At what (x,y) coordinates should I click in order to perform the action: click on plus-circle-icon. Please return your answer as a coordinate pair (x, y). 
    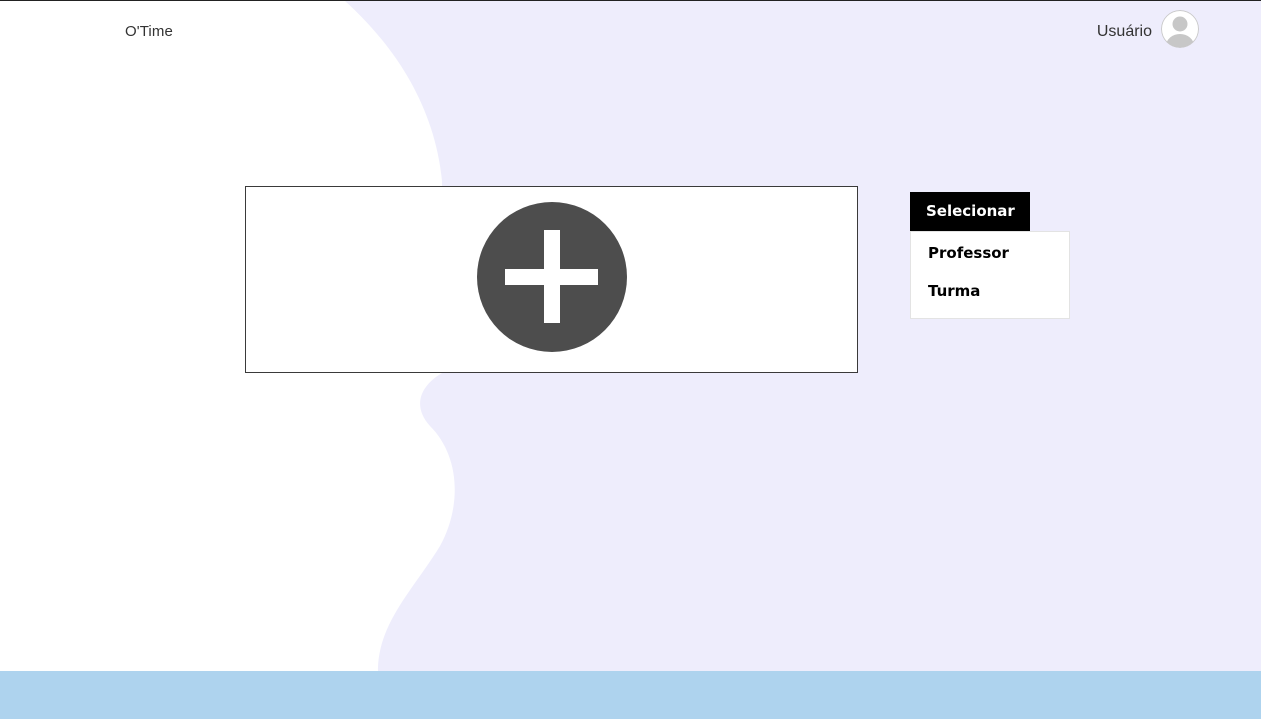
    Looking at the image, I should click on (552, 277).